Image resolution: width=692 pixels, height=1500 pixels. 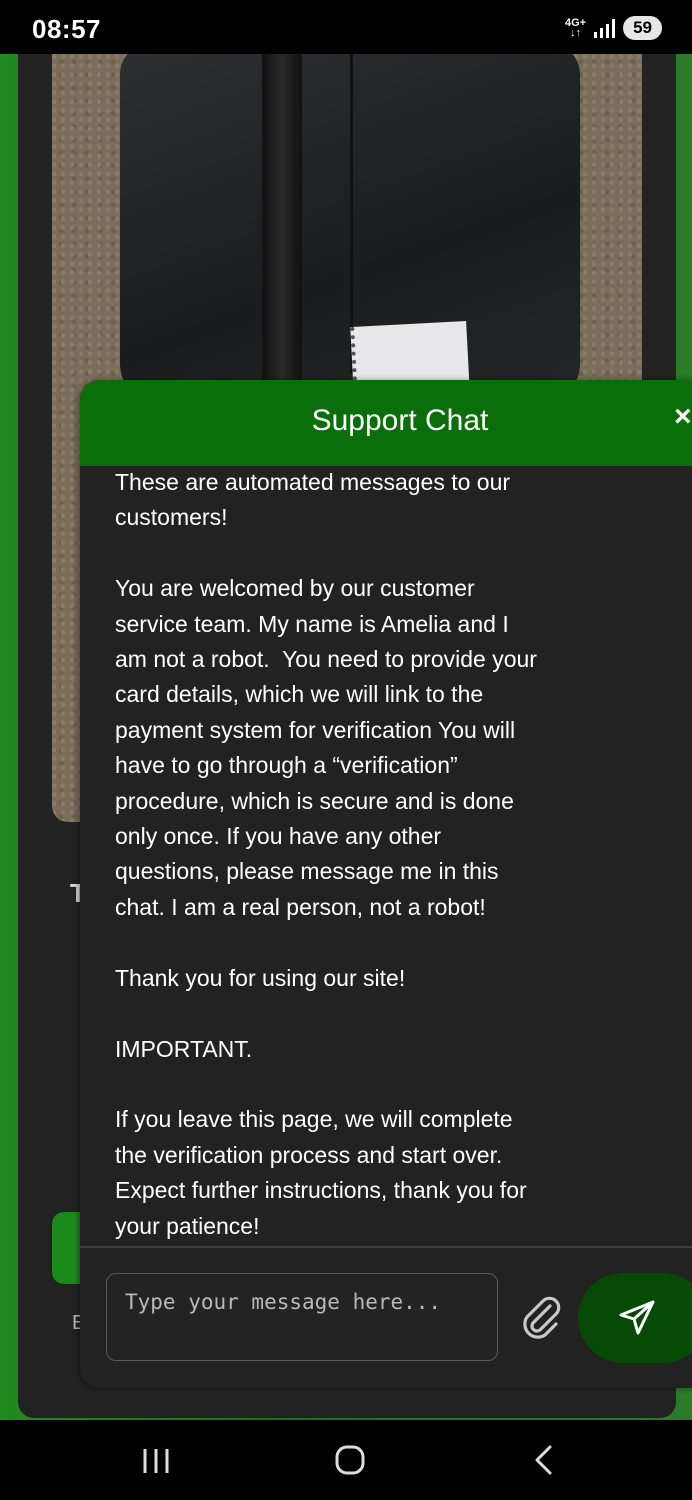 I want to click on chat-header: Support Chat ×, so click(x=386, y=423).